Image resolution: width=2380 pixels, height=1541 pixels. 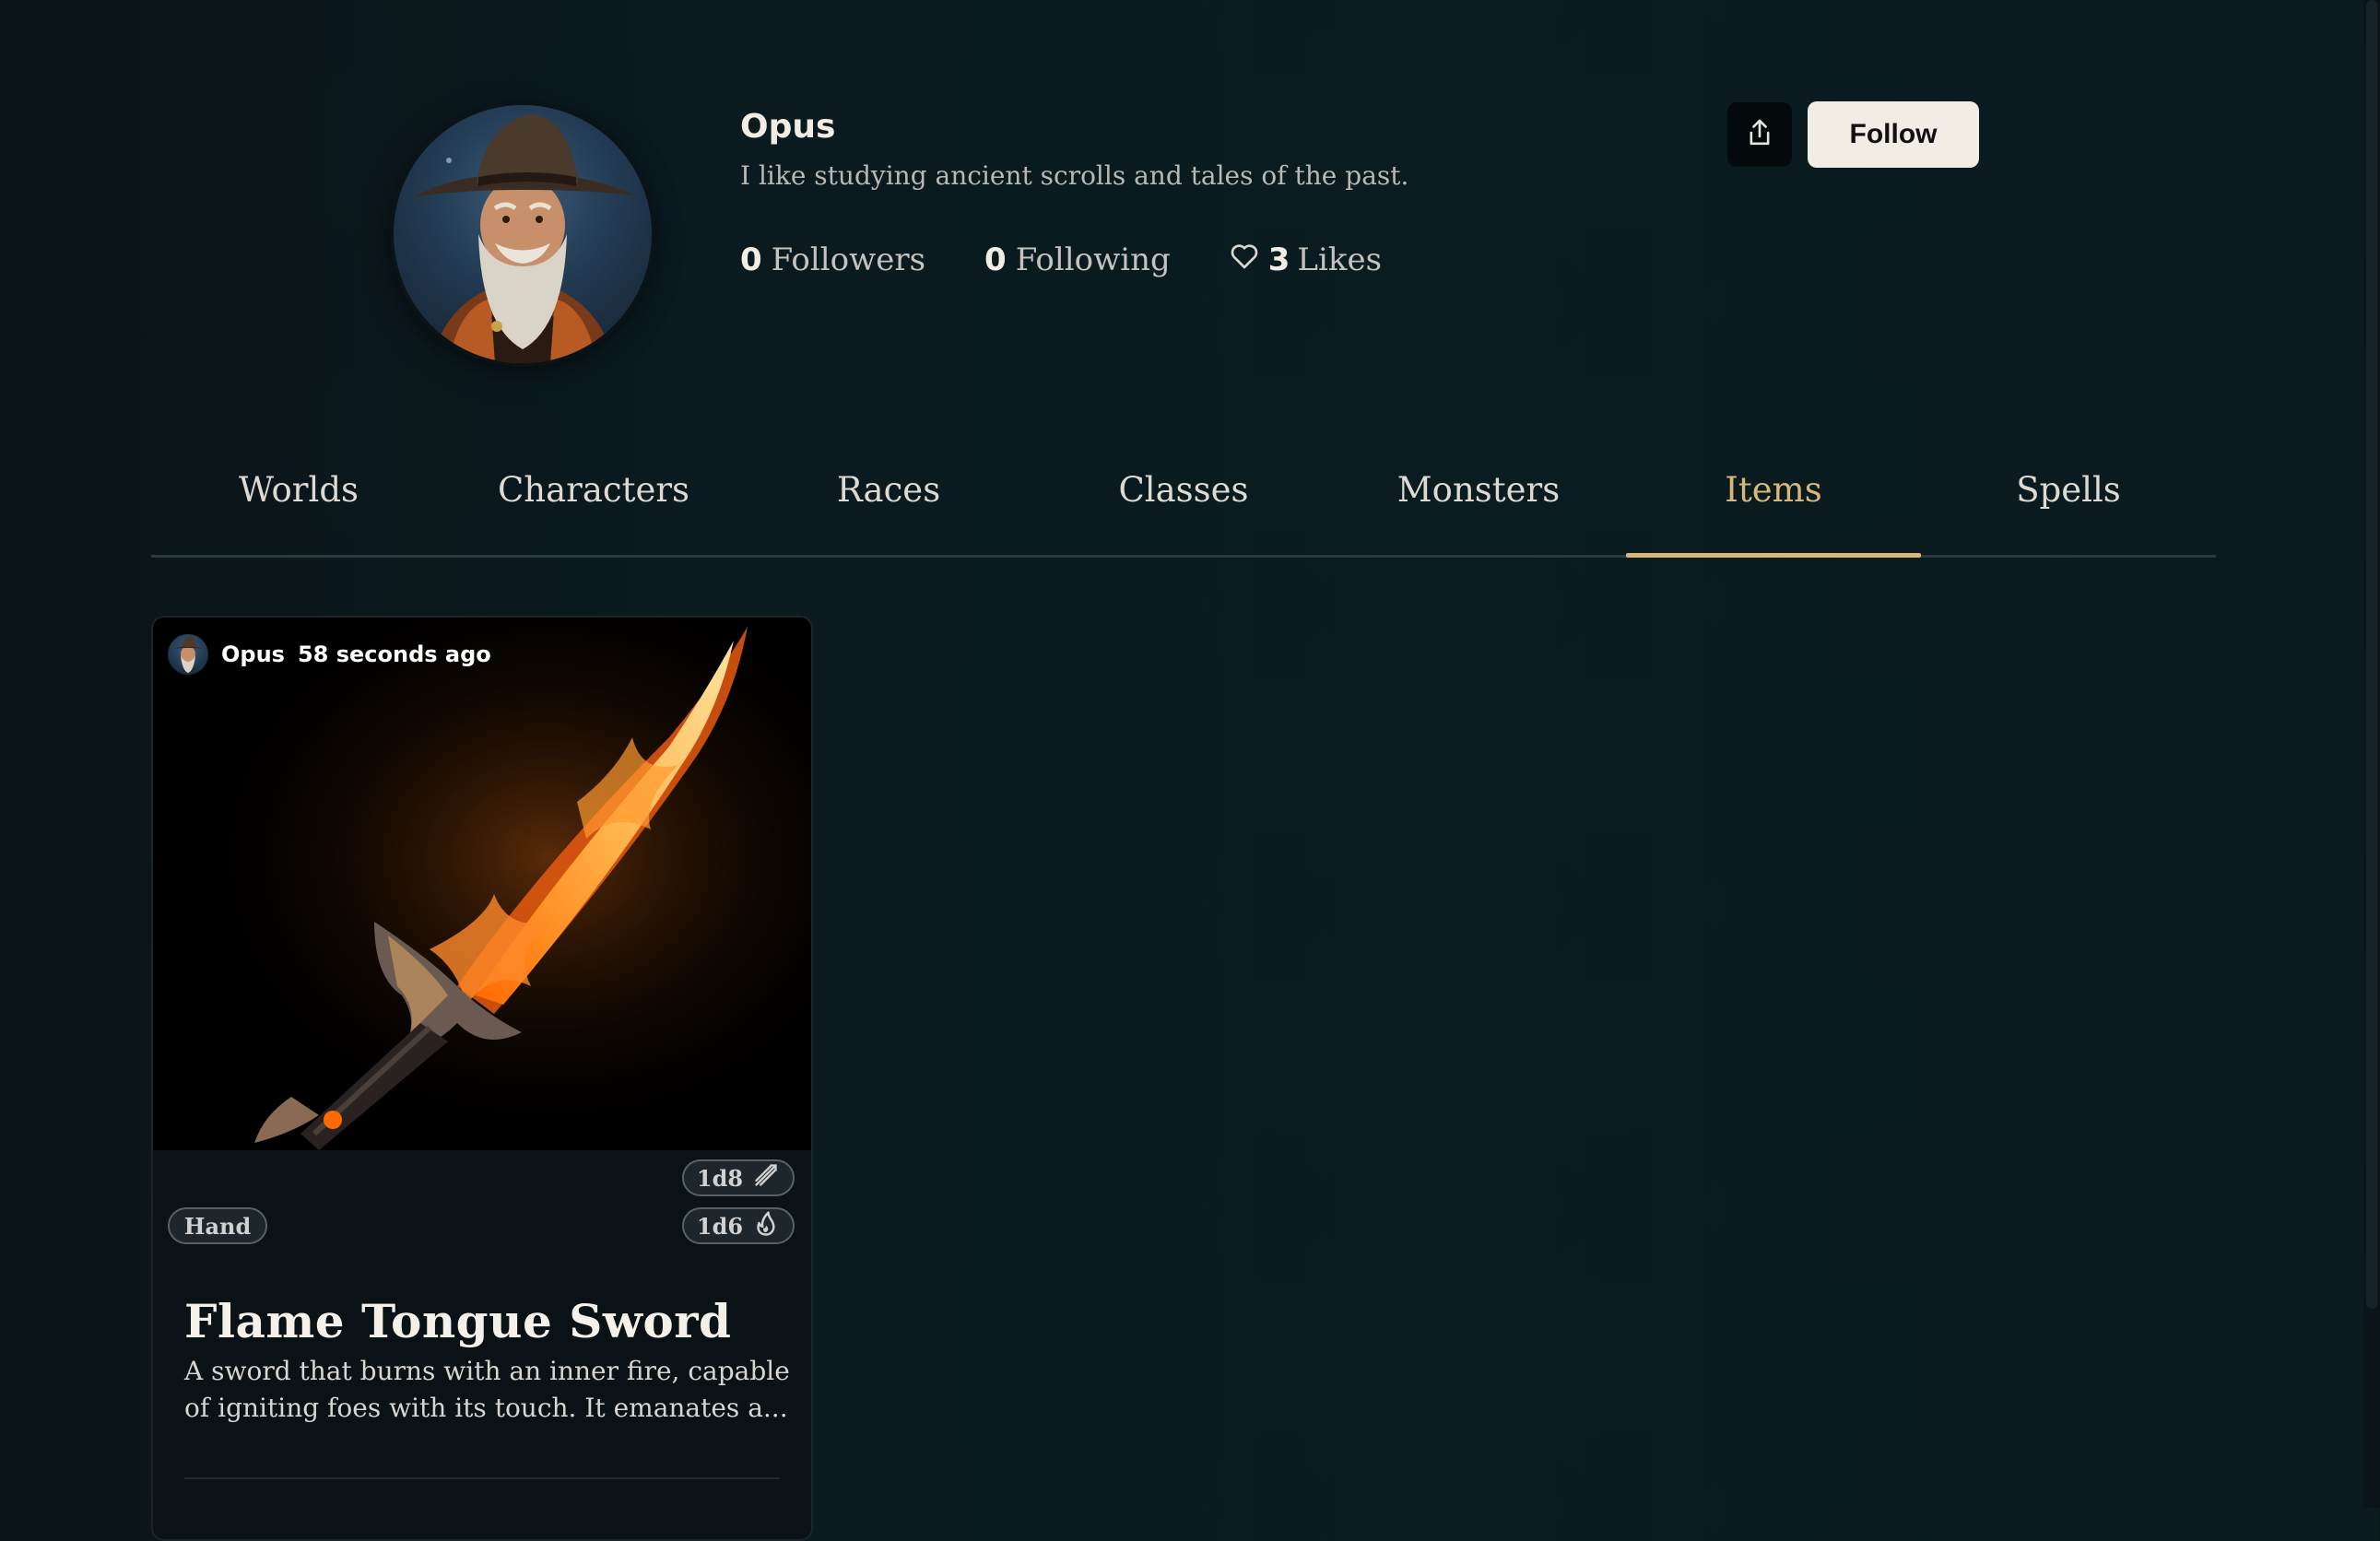 What do you see at coordinates (1244, 259) in the screenshot?
I see `heart-icon` at bounding box center [1244, 259].